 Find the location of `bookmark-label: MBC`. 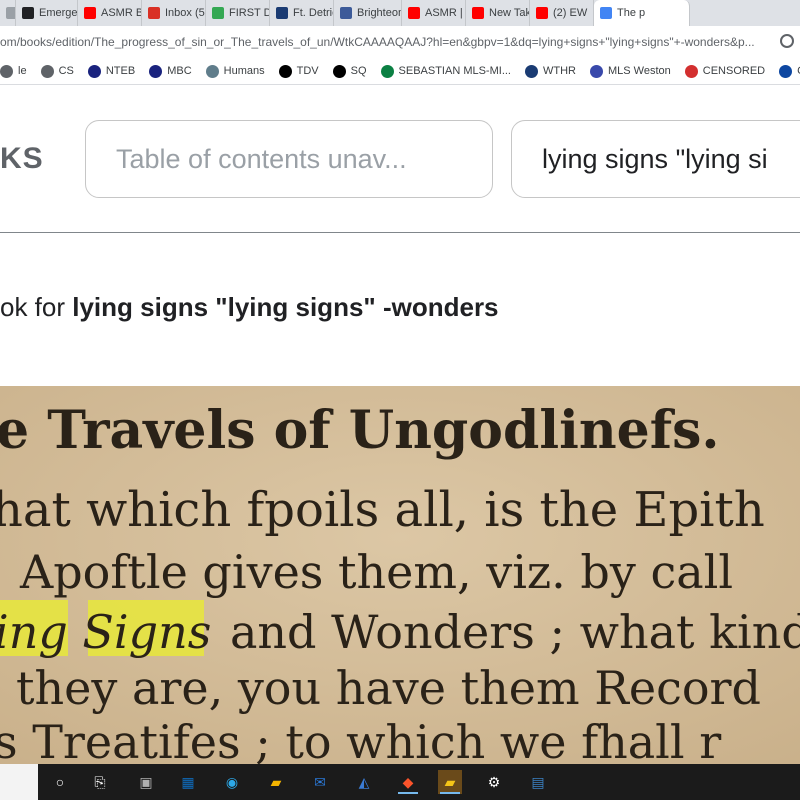

bookmark-label: MBC is located at coordinates (179, 71).